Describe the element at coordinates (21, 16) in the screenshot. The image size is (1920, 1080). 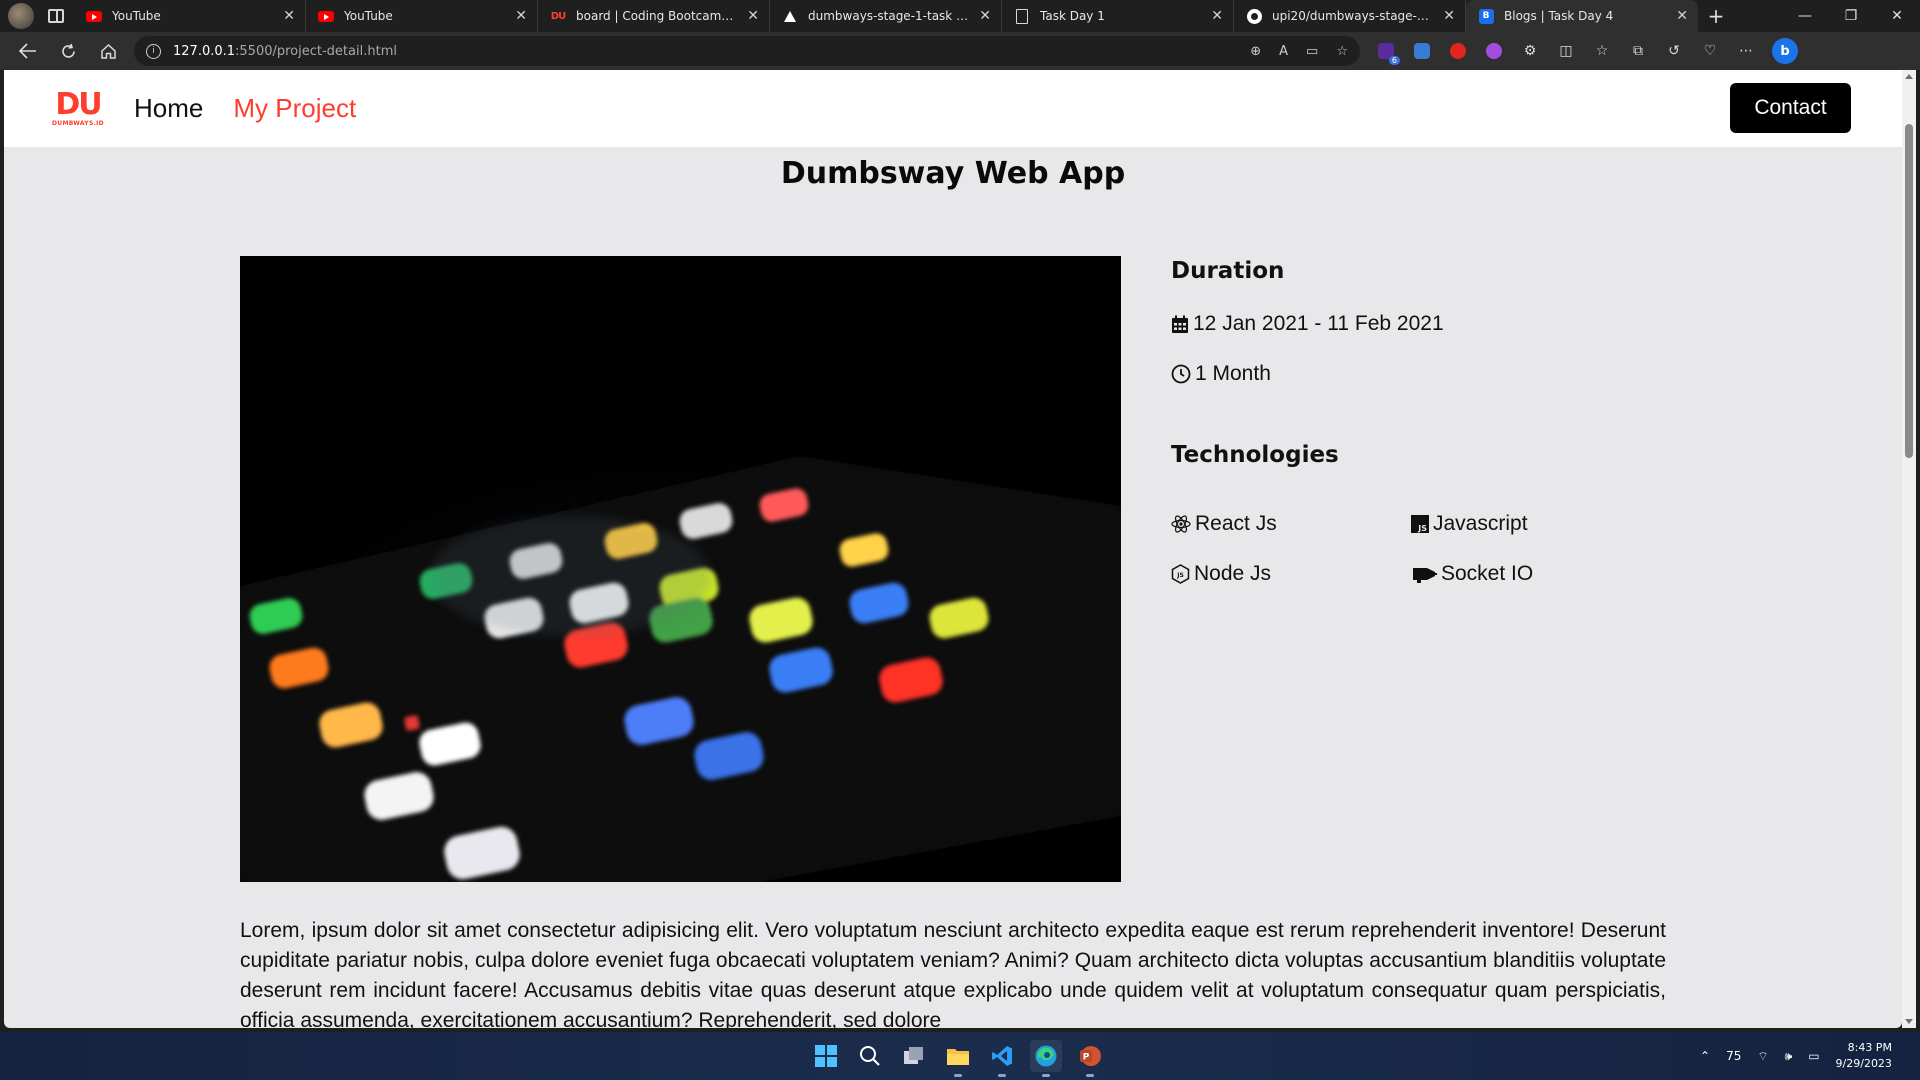
I see `profile-avatar-icon` at that location.